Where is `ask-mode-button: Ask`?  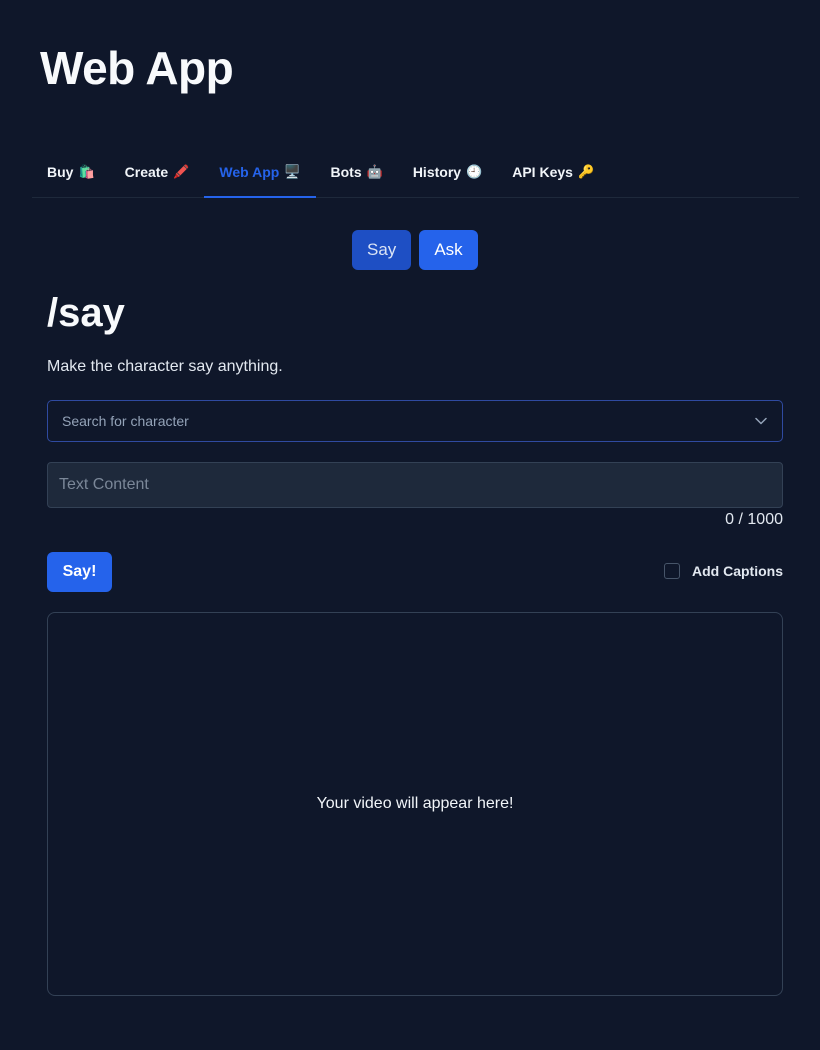 ask-mode-button: Ask is located at coordinates (448, 250).